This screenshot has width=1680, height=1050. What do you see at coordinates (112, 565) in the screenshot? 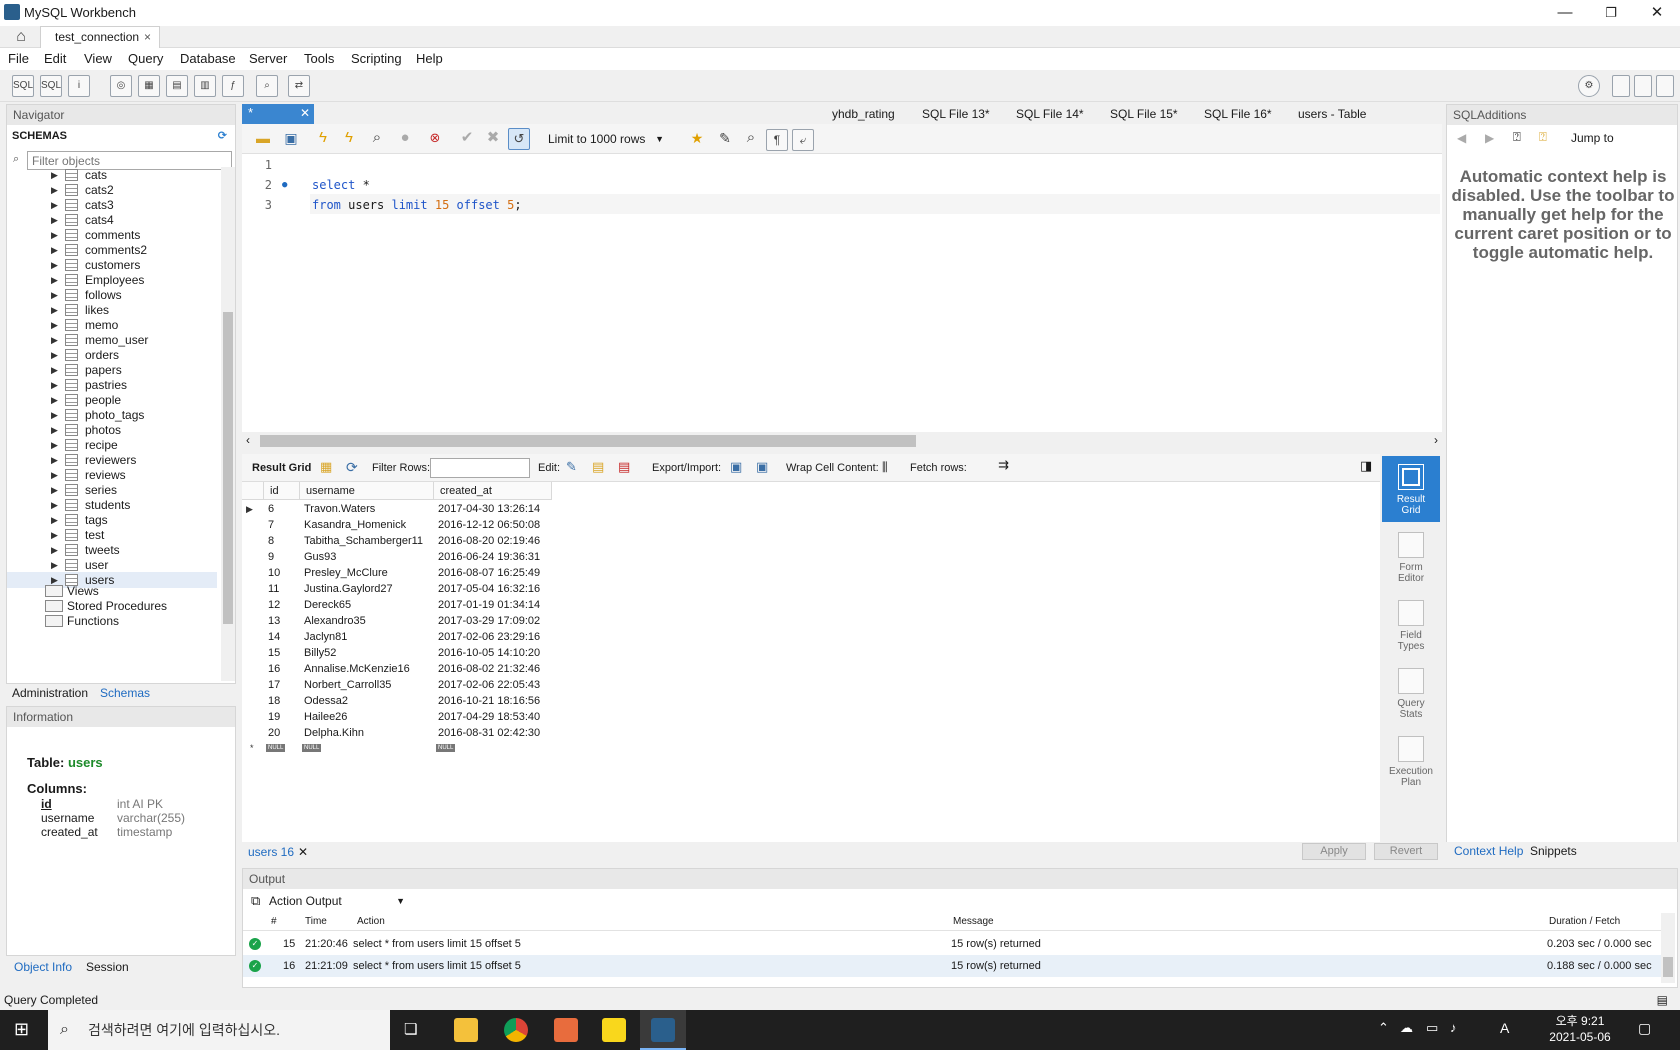
I see `tree-node-table: ▶ user` at bounding box center [112, 565].